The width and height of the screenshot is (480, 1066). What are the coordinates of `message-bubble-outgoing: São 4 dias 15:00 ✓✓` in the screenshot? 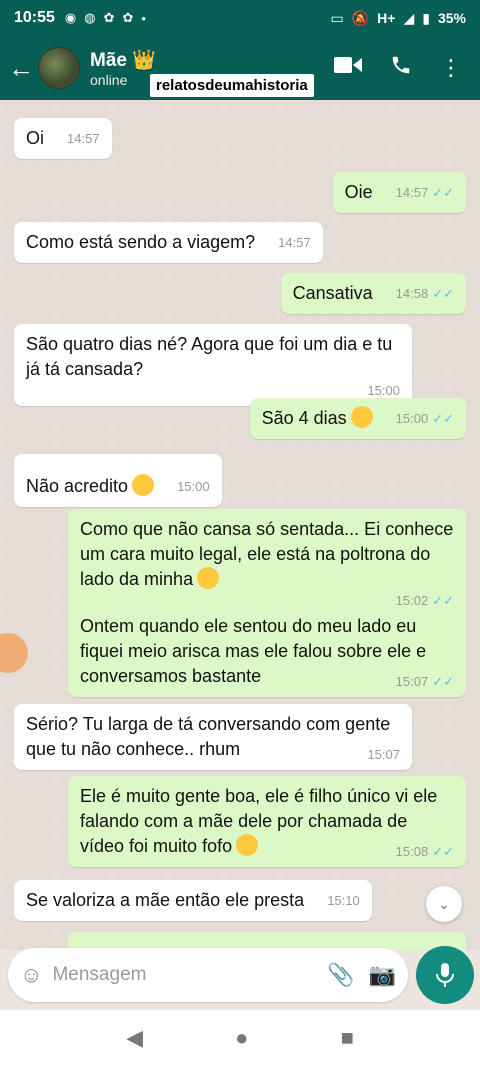 It's located at (357, 418).